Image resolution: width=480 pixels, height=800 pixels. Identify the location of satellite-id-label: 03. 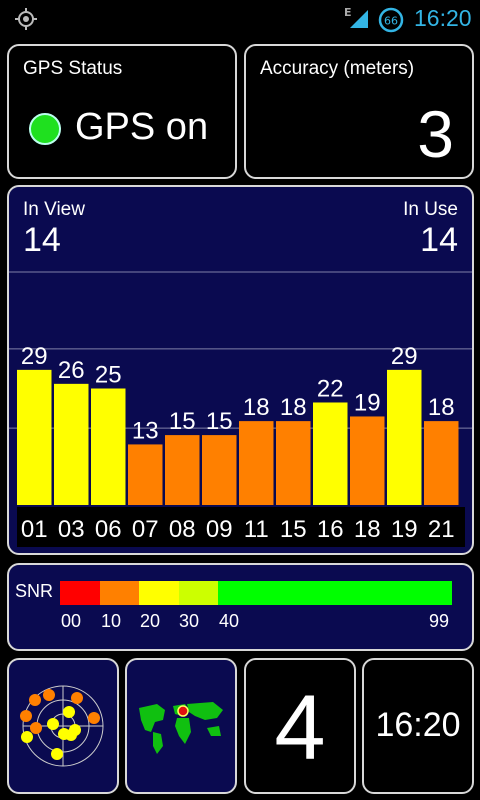
(71, 529).